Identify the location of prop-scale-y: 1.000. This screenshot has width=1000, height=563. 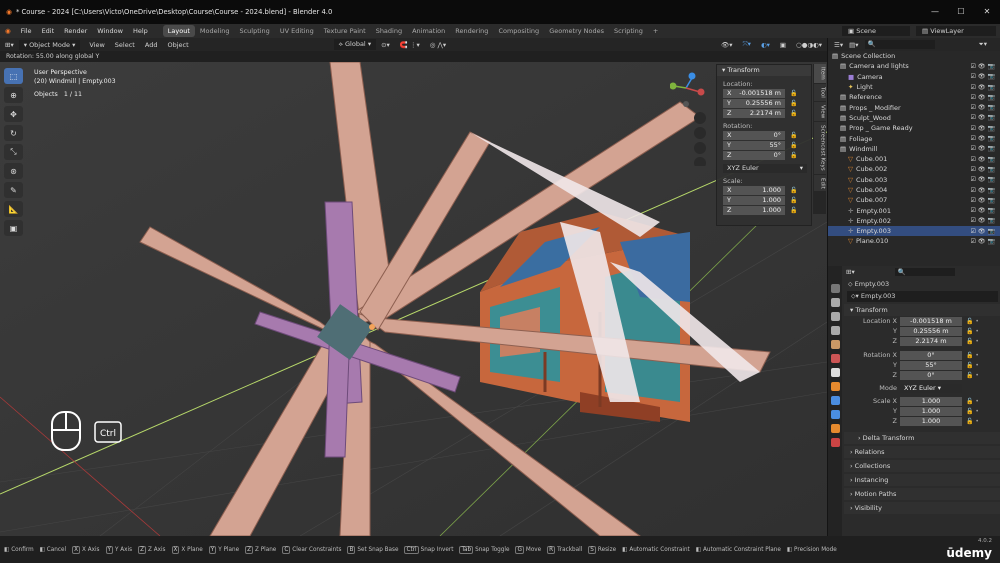
(931, 411).